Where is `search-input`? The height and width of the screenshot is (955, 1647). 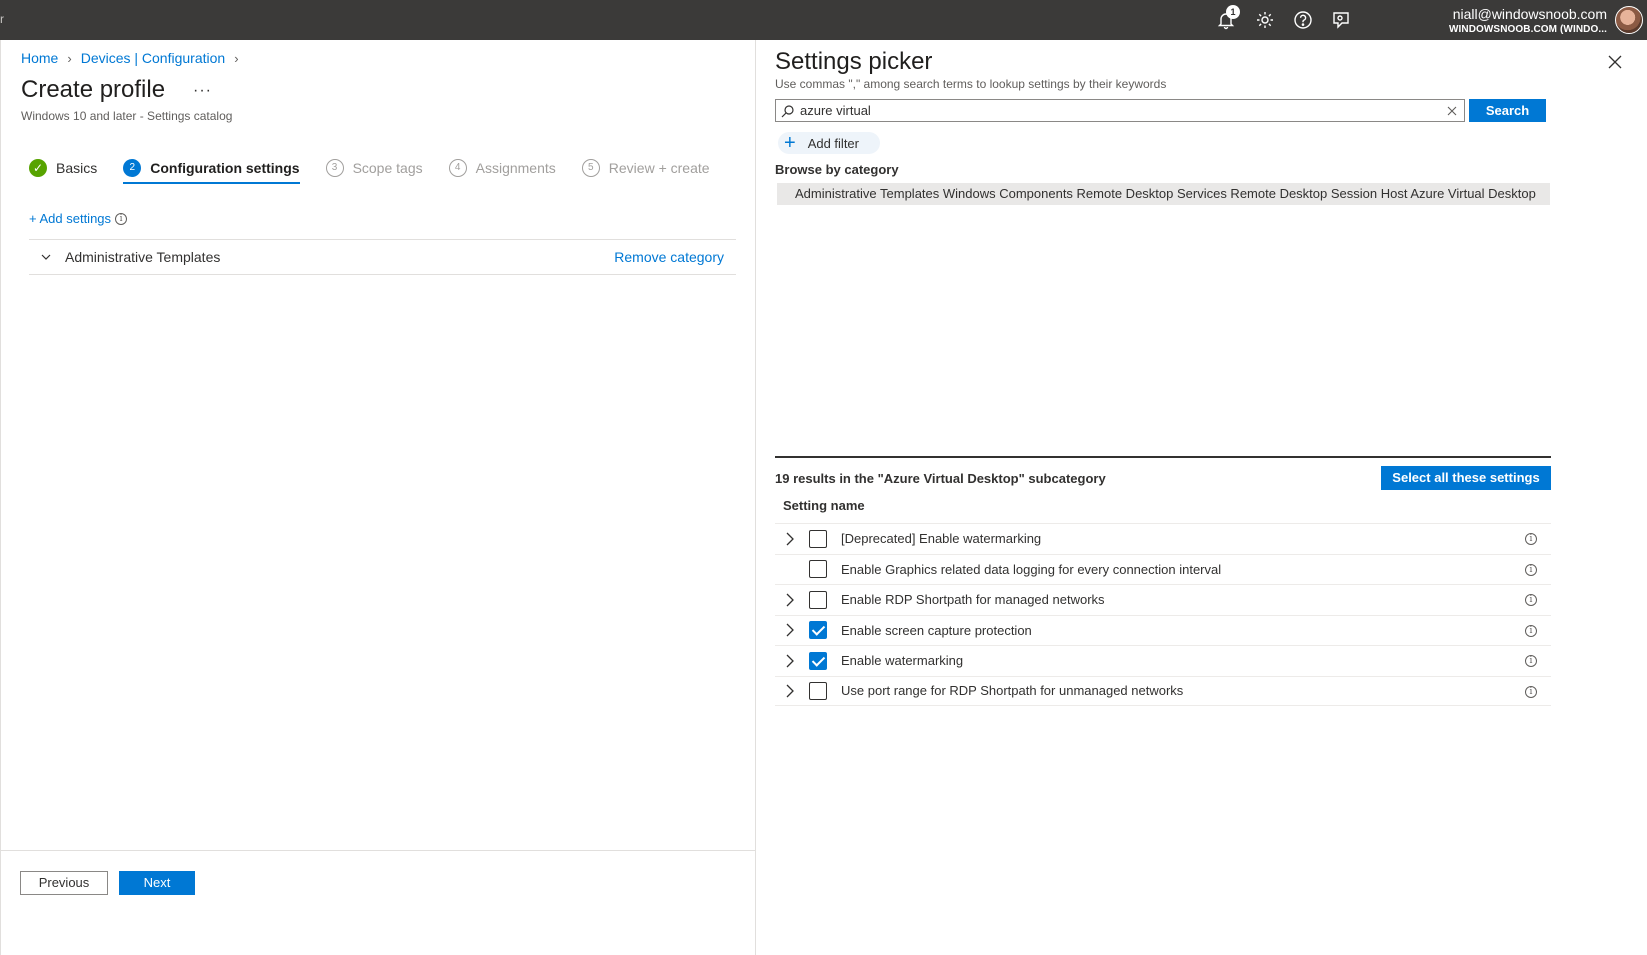 search-input is located at coordinates (1123, 110).